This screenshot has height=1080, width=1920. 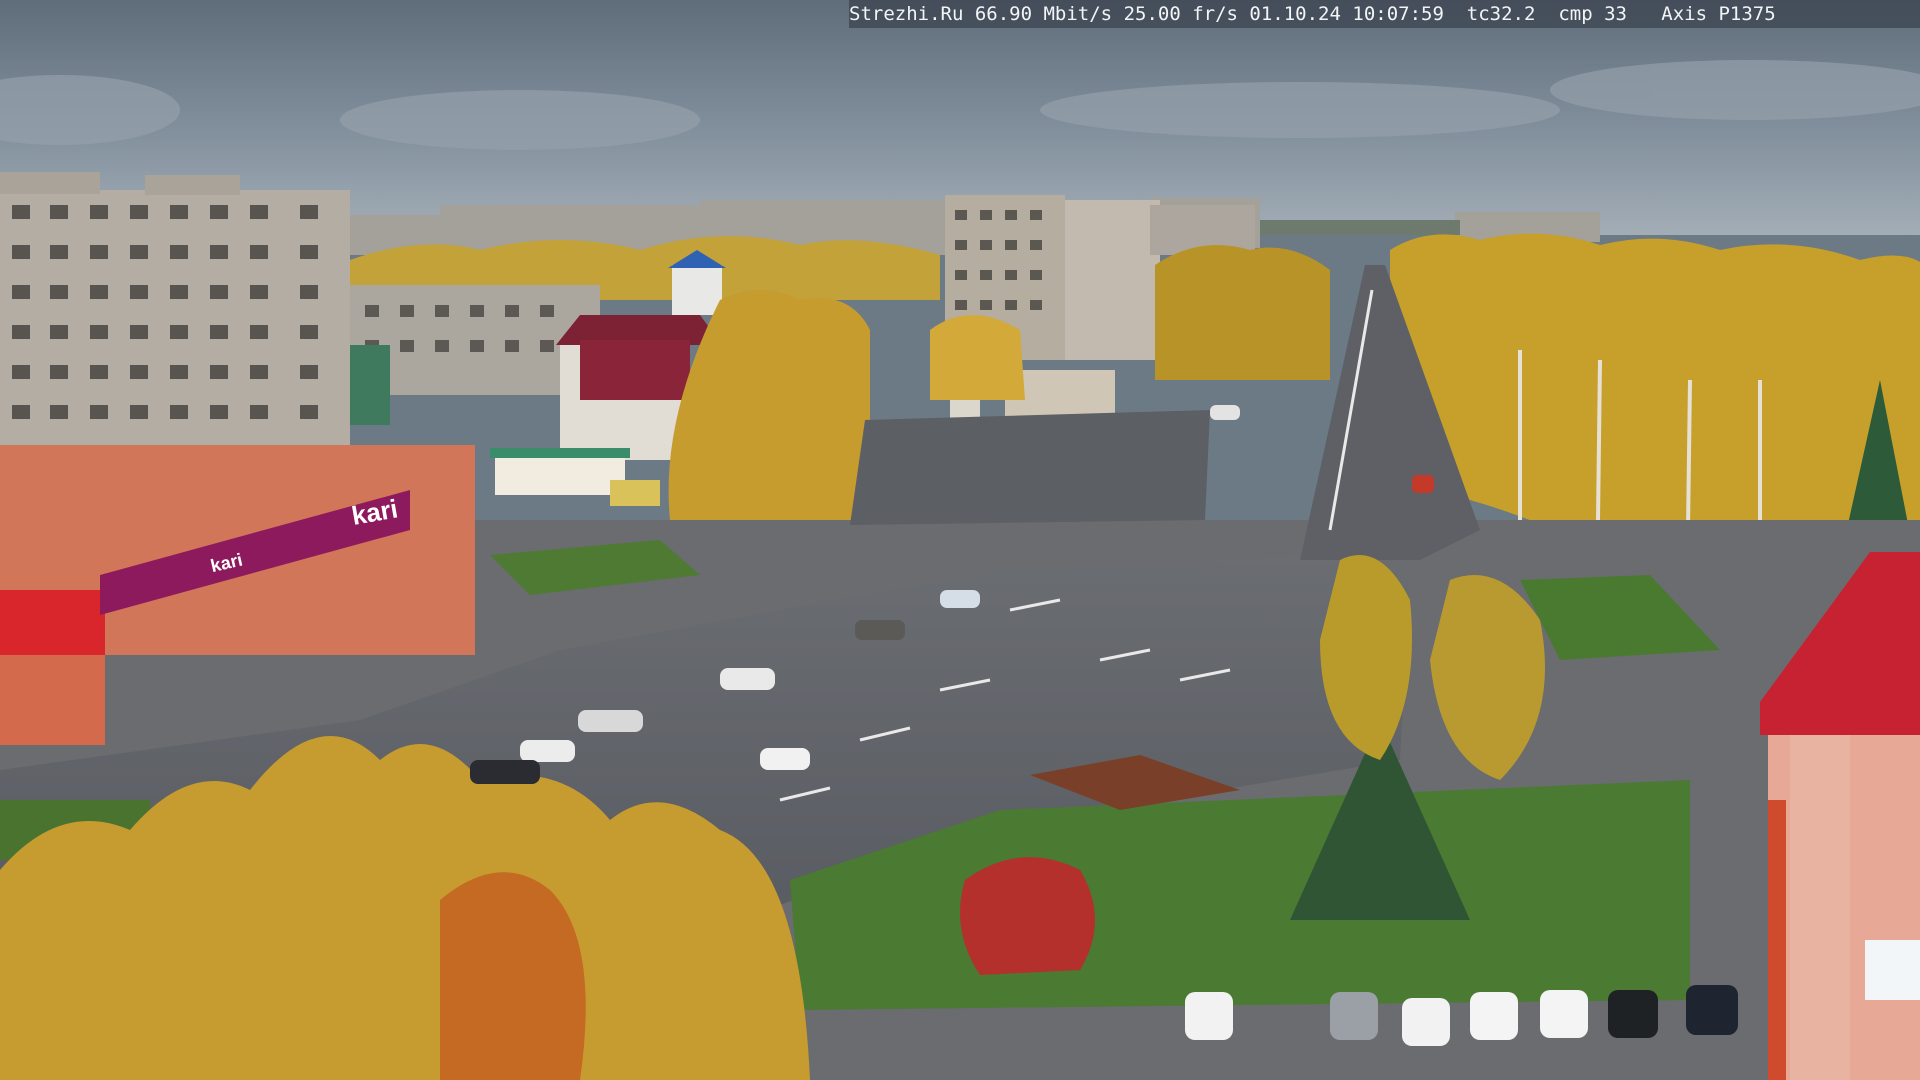 What do you see at coordinates (1043, 14) in the screenshot?
I see `osd-bitrate: 66.90 Mbit/s` at bounding box center [1043, 14].